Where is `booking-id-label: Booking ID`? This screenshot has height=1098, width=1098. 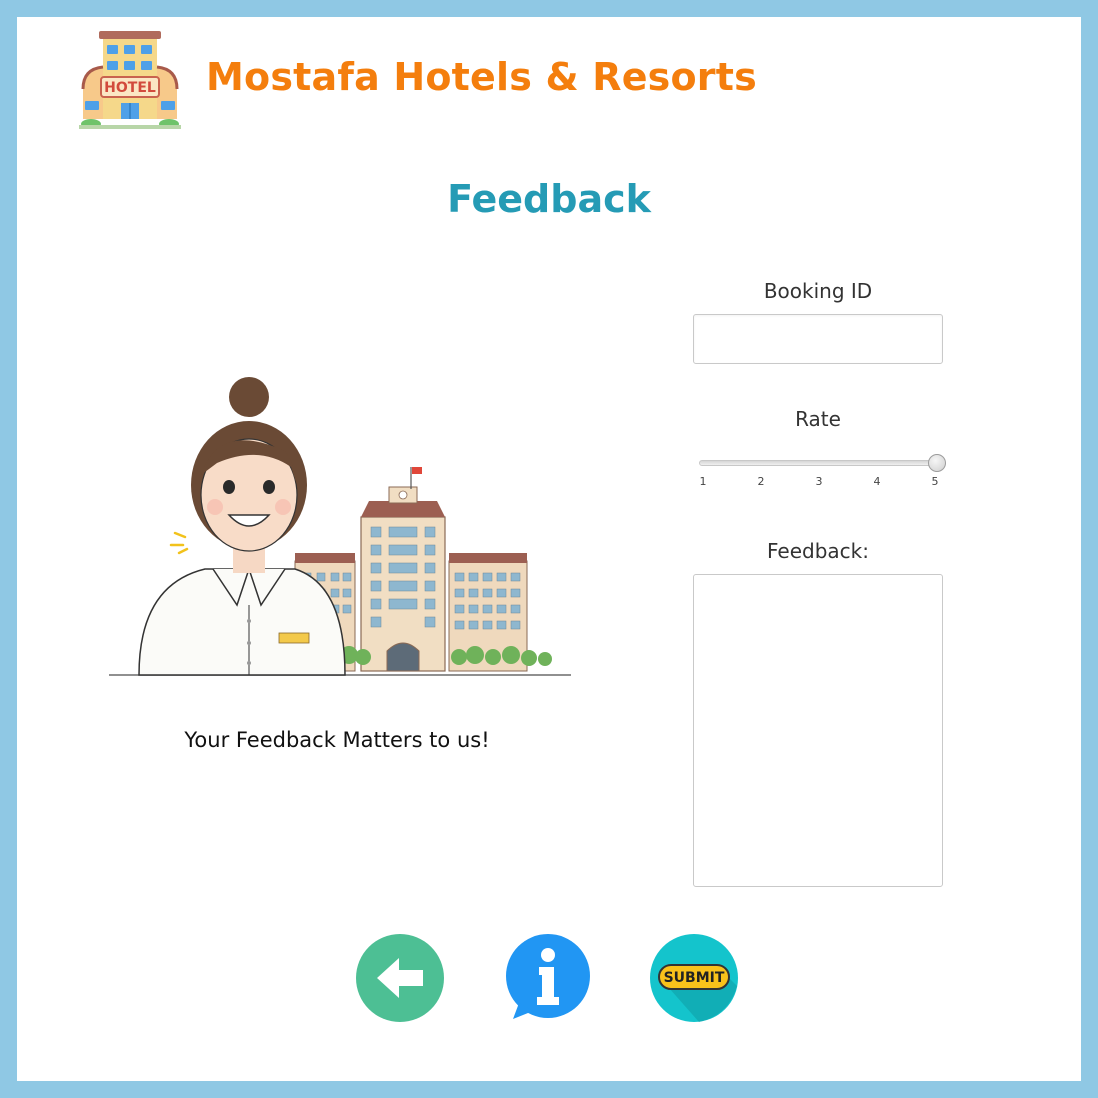 booking-id-label: Booking ID is located at coordinates (818, 291).